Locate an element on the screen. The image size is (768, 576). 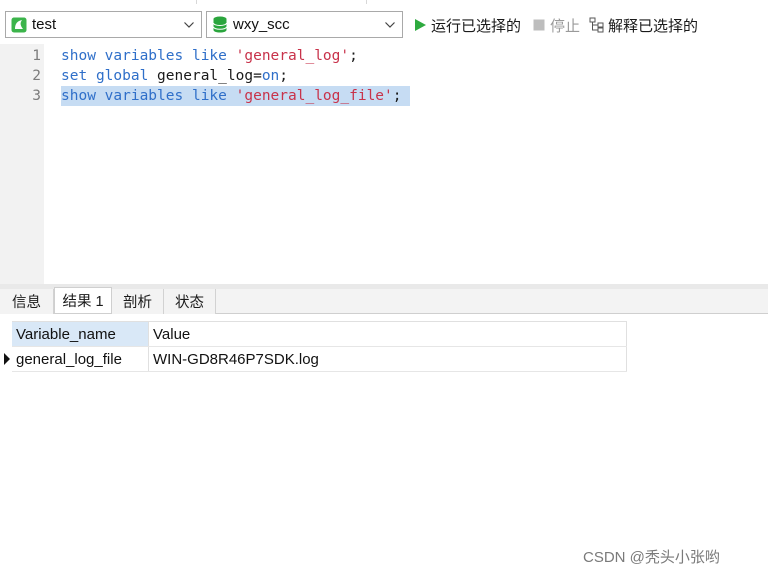
query-toolbar: test wxy_scc 运行已选择的 停止 解释已选择的 is located at coordinates (384, 25).